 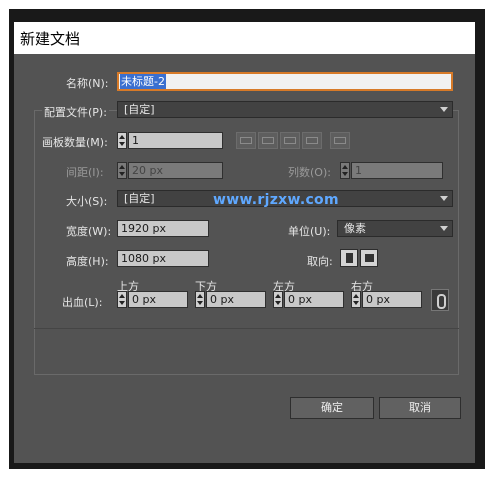 I want to click on link-icon, so click(x=440, y=300).